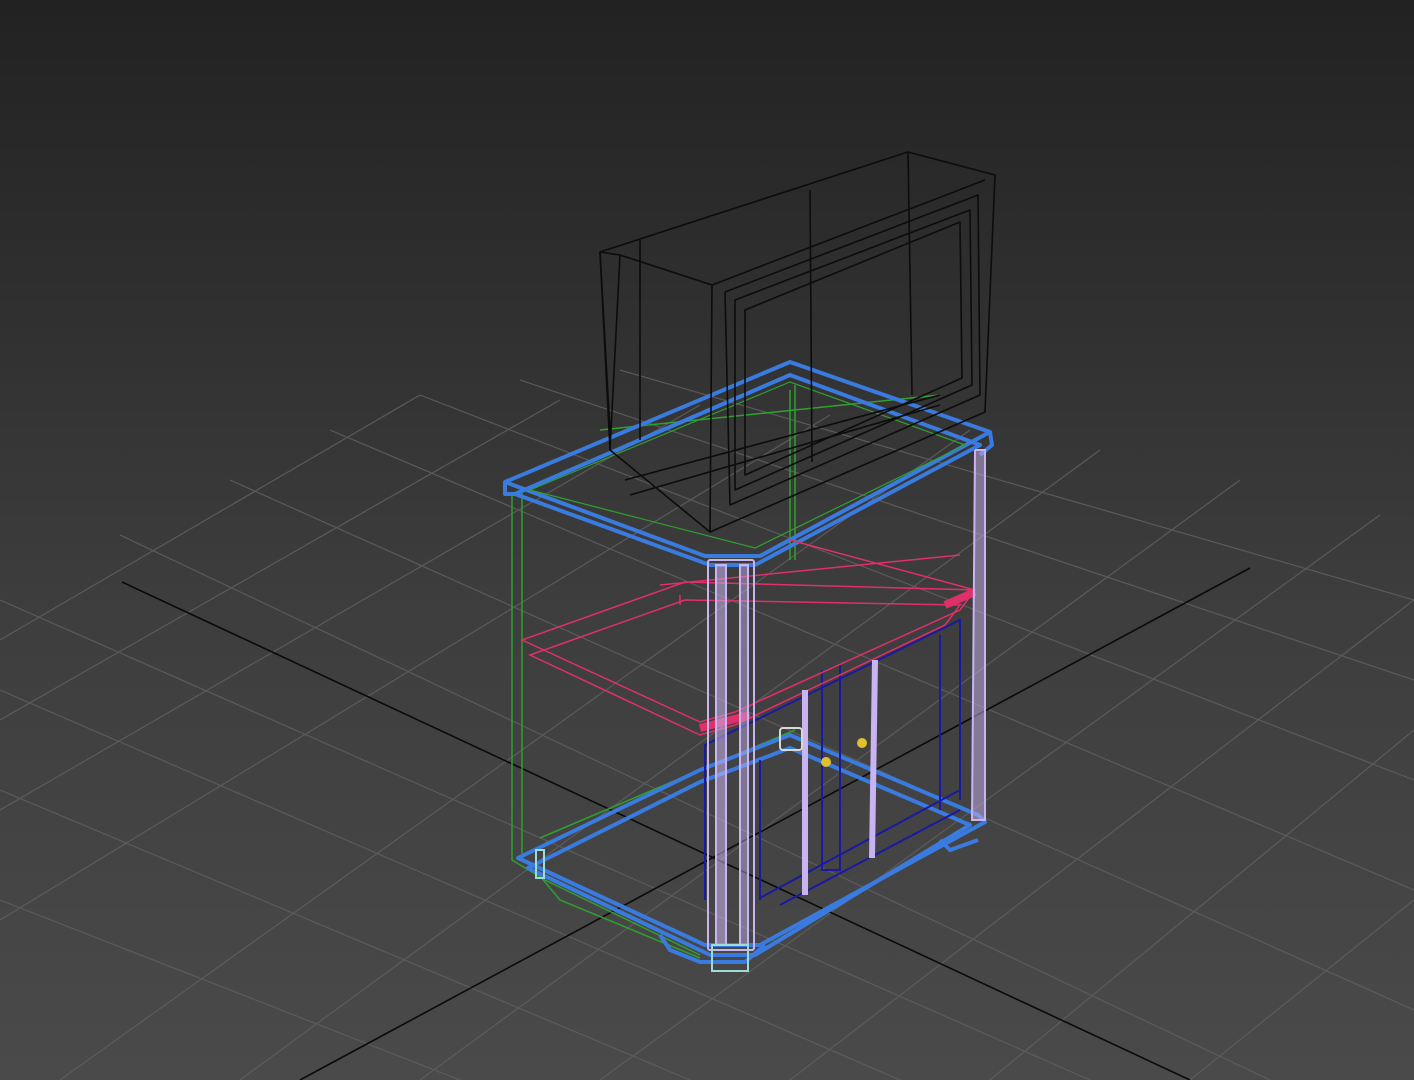  I want to click on nightstand-base, so click(751, 848).